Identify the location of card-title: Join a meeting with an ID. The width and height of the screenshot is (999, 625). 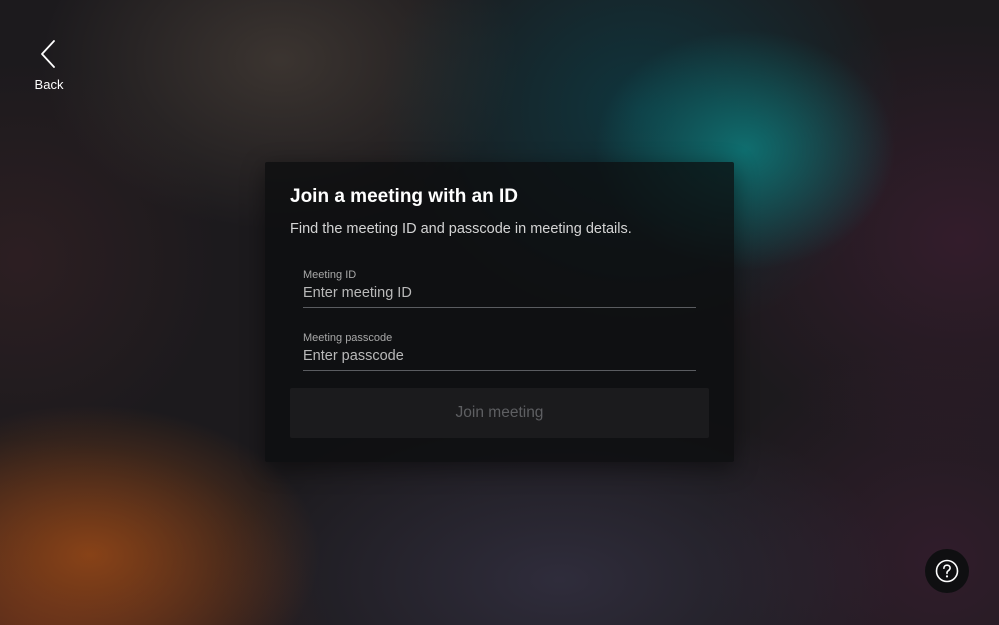
(404, 196).